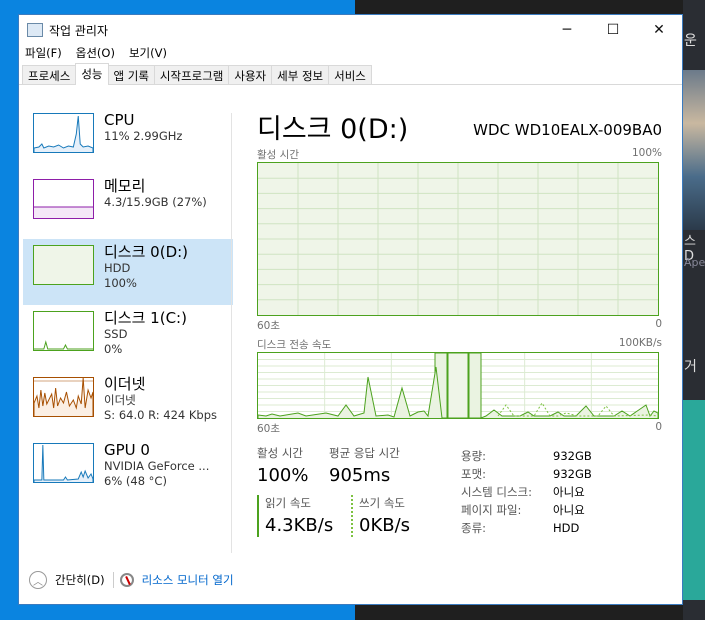 The image size is (705, 620). What do you see at coordinates (567, 30) in the screenshot?
I see `minimize-button: ─` at bounding box center [567, 30].